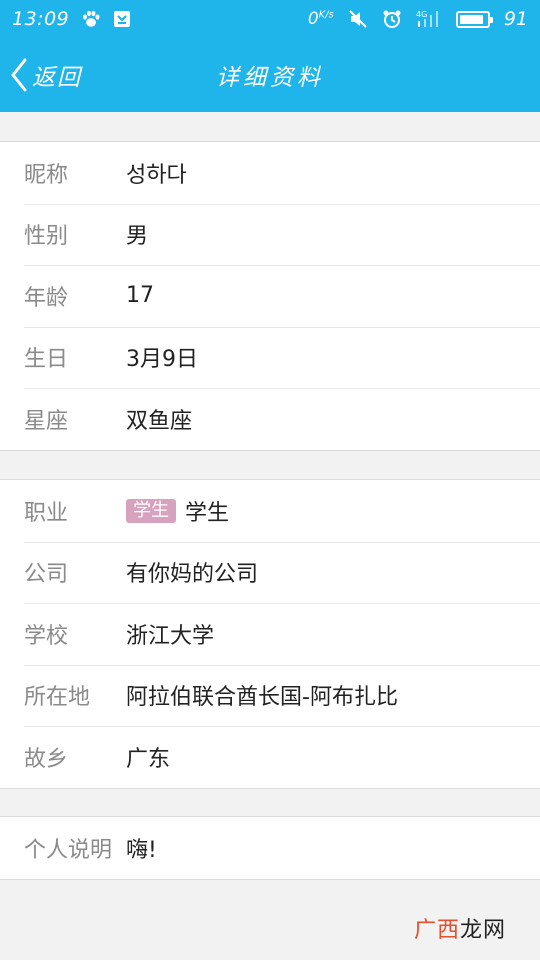  I want to click on download-box-icon, so click(122, 19).